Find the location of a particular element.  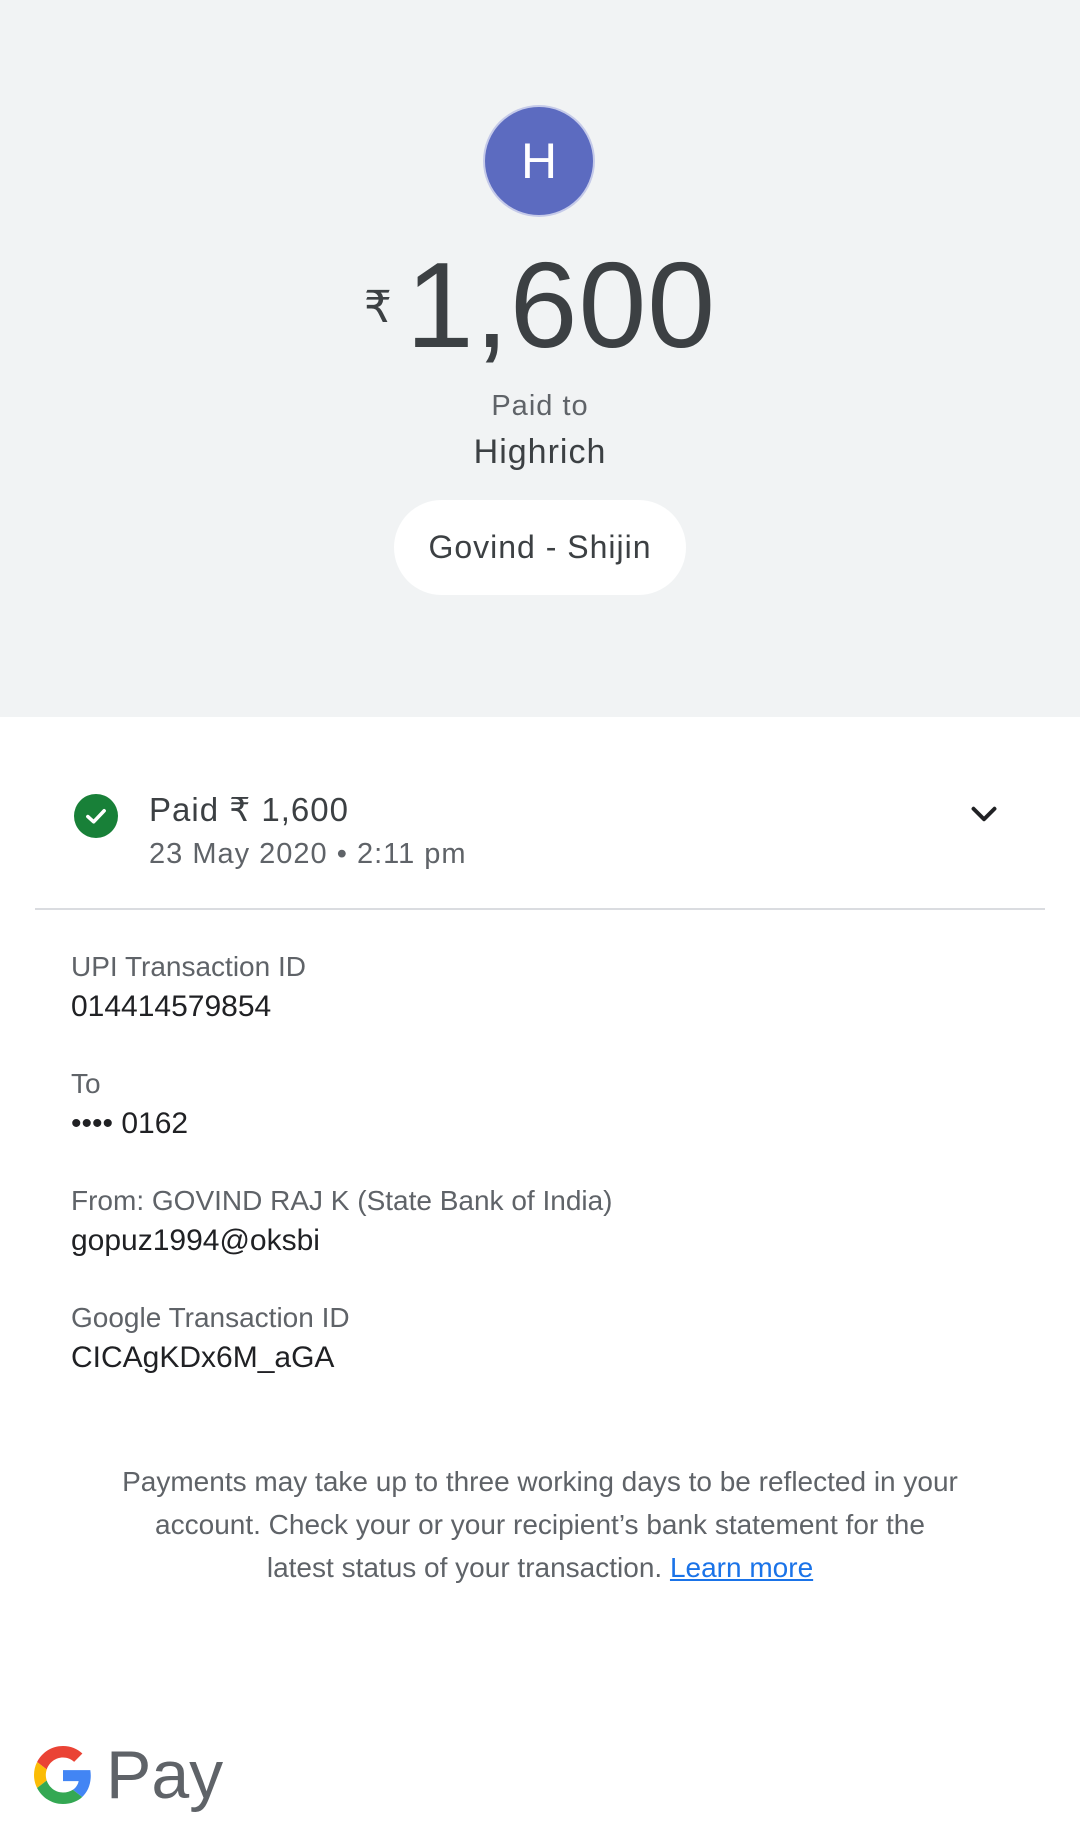

check-circle-icon is located at coordinates (96, 816).